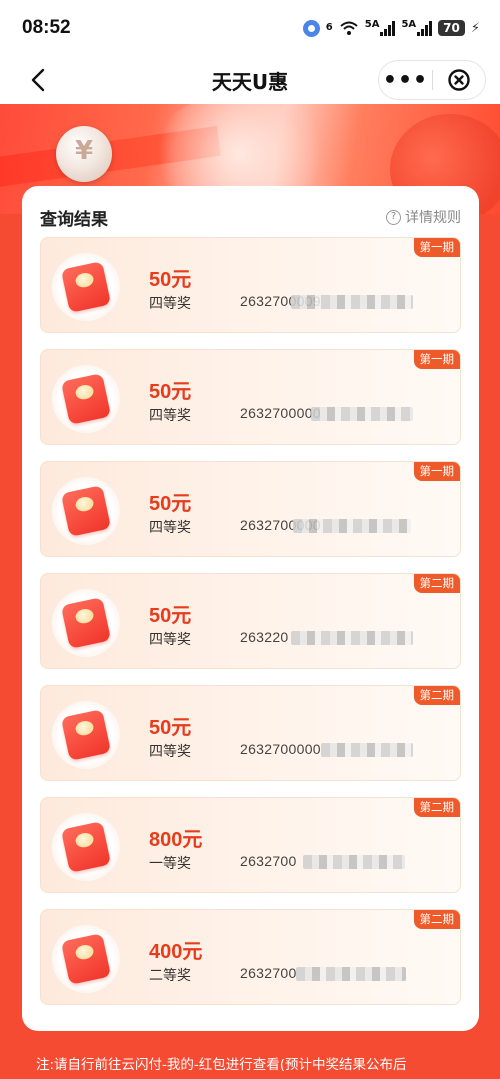 Image resolution: width=500 pixels, height=1079 pixels. I want to click on network-5a-label-1: 5A, so click(372, 24).